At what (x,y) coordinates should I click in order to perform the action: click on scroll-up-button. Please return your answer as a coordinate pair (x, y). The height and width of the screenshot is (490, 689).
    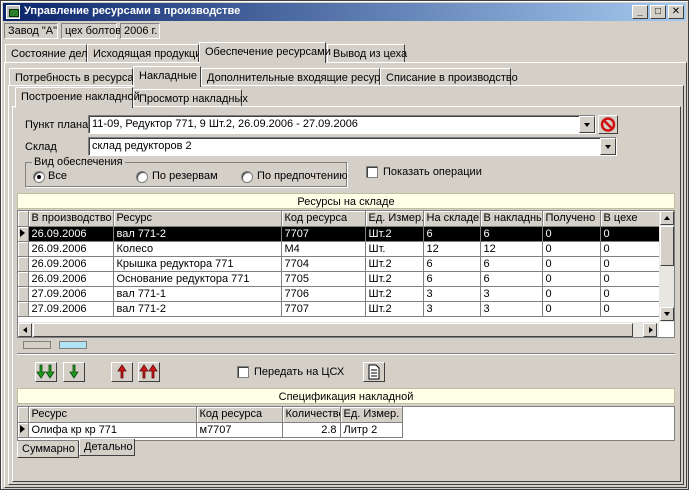
    Looking at the image, I should click on (667, 218).